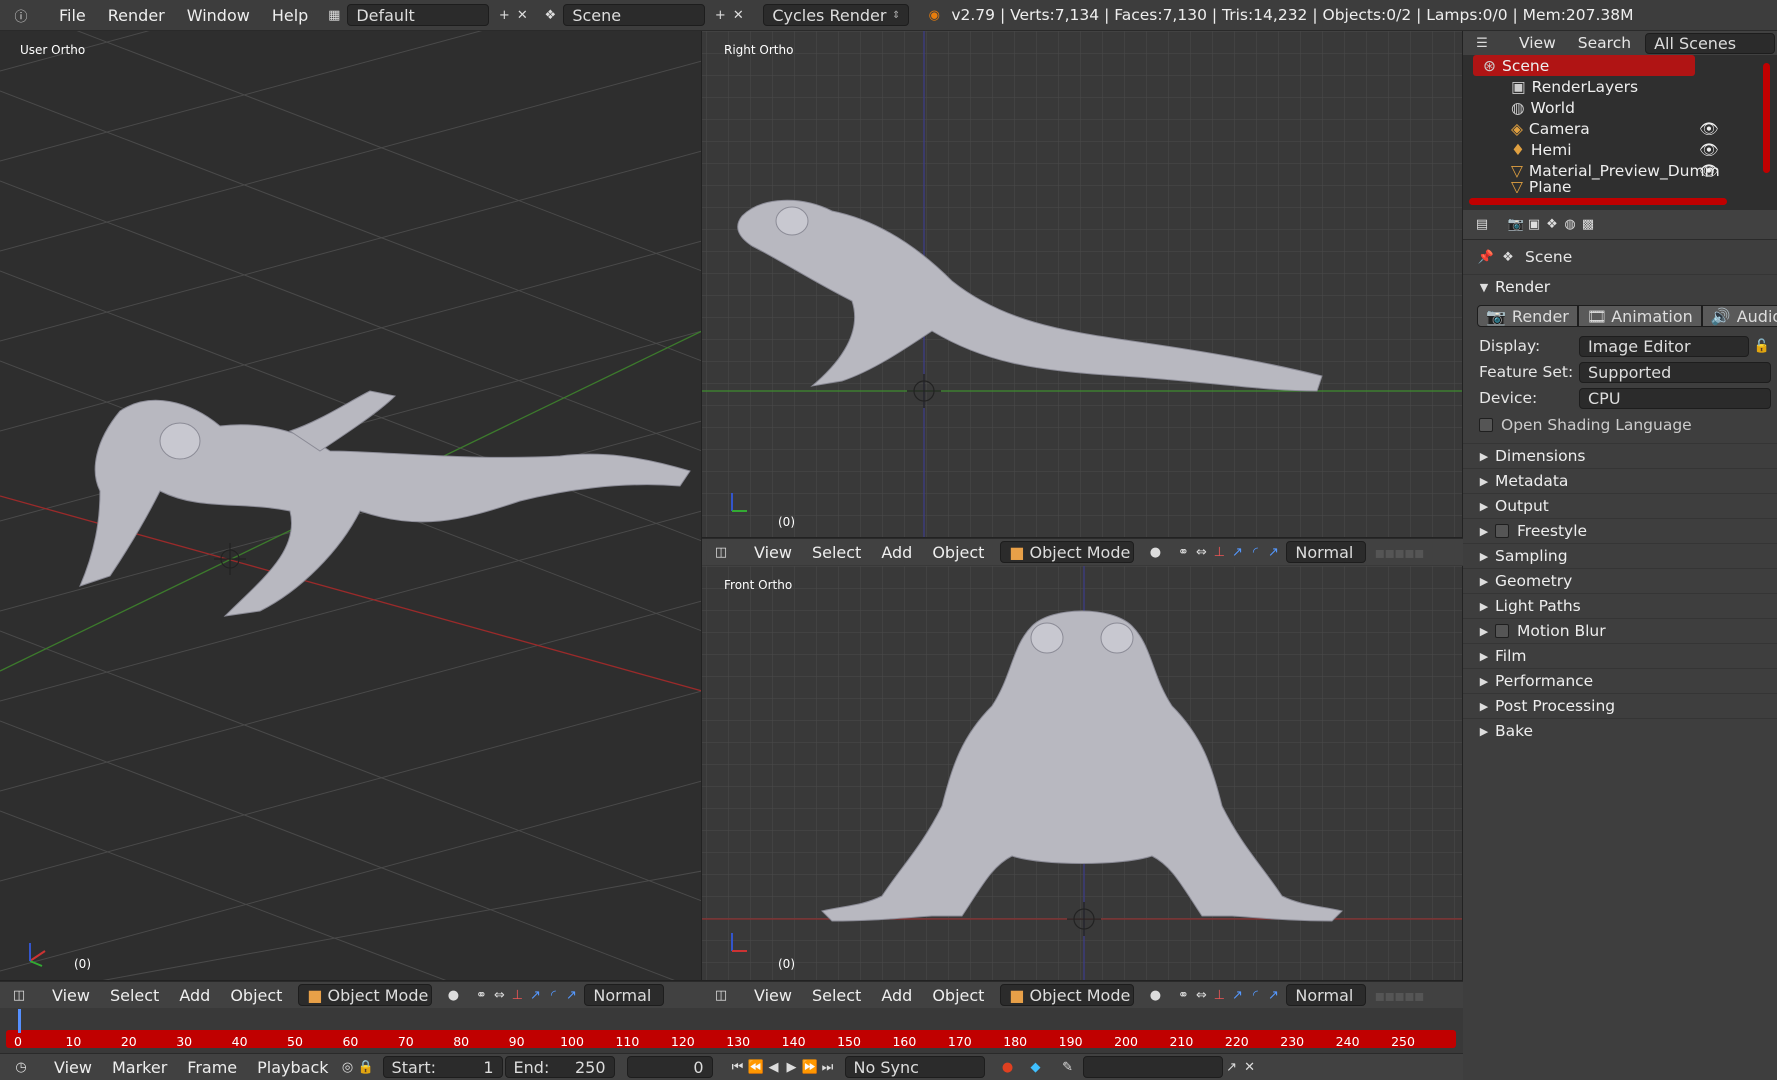 This screenshot has height=1080, width=1777. I want to click on osl-row: Open Shading Language, so click(1620, 425).